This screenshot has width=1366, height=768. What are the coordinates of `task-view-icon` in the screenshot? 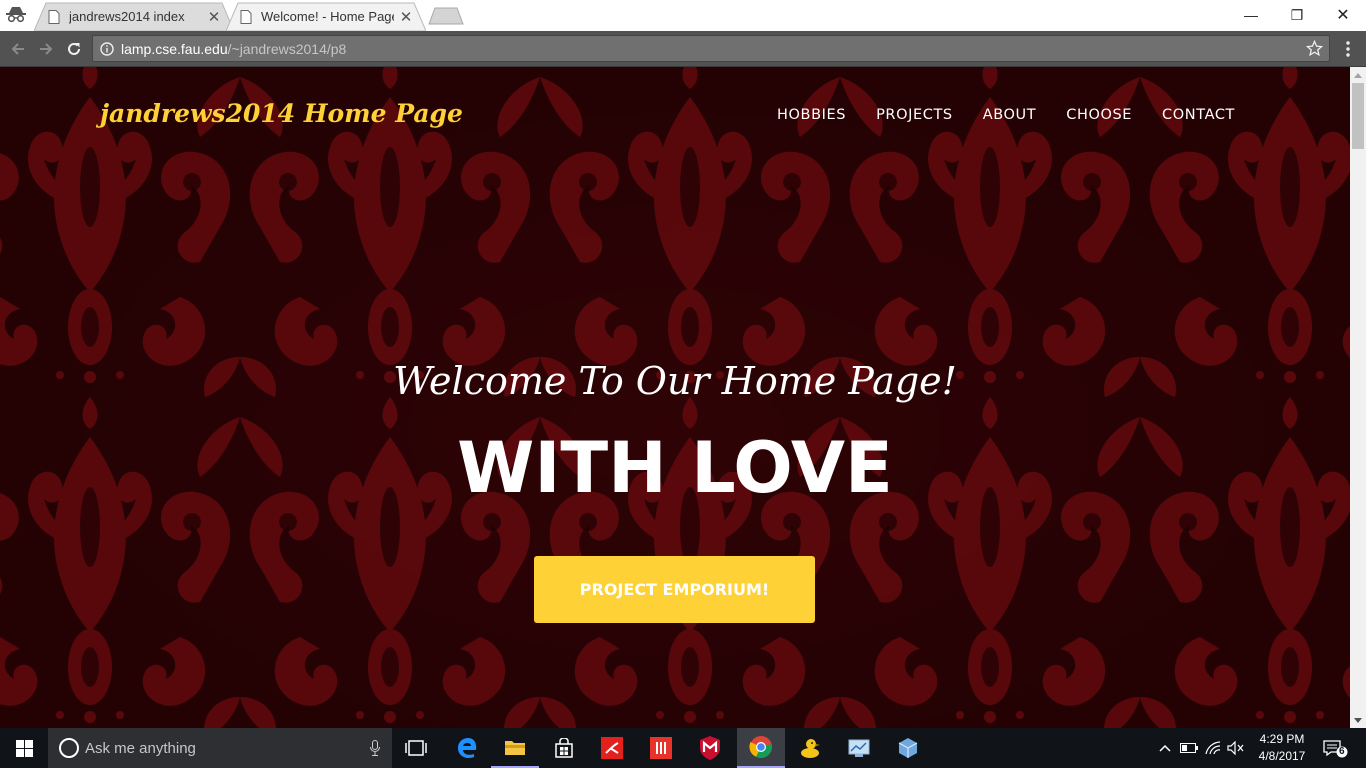 It's located at (416, 748).